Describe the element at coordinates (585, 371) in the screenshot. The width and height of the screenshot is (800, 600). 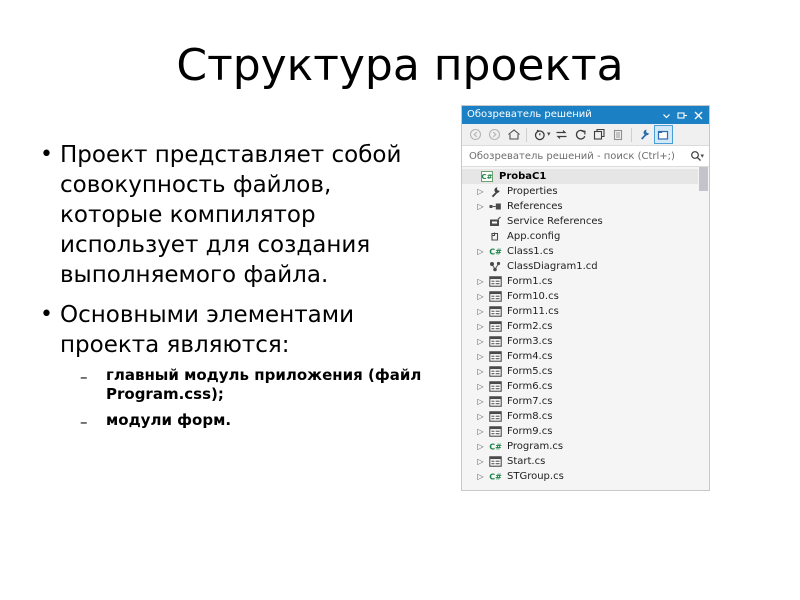
I see `tree-item-form5-cs: ▷ Form5.cs` at that location.